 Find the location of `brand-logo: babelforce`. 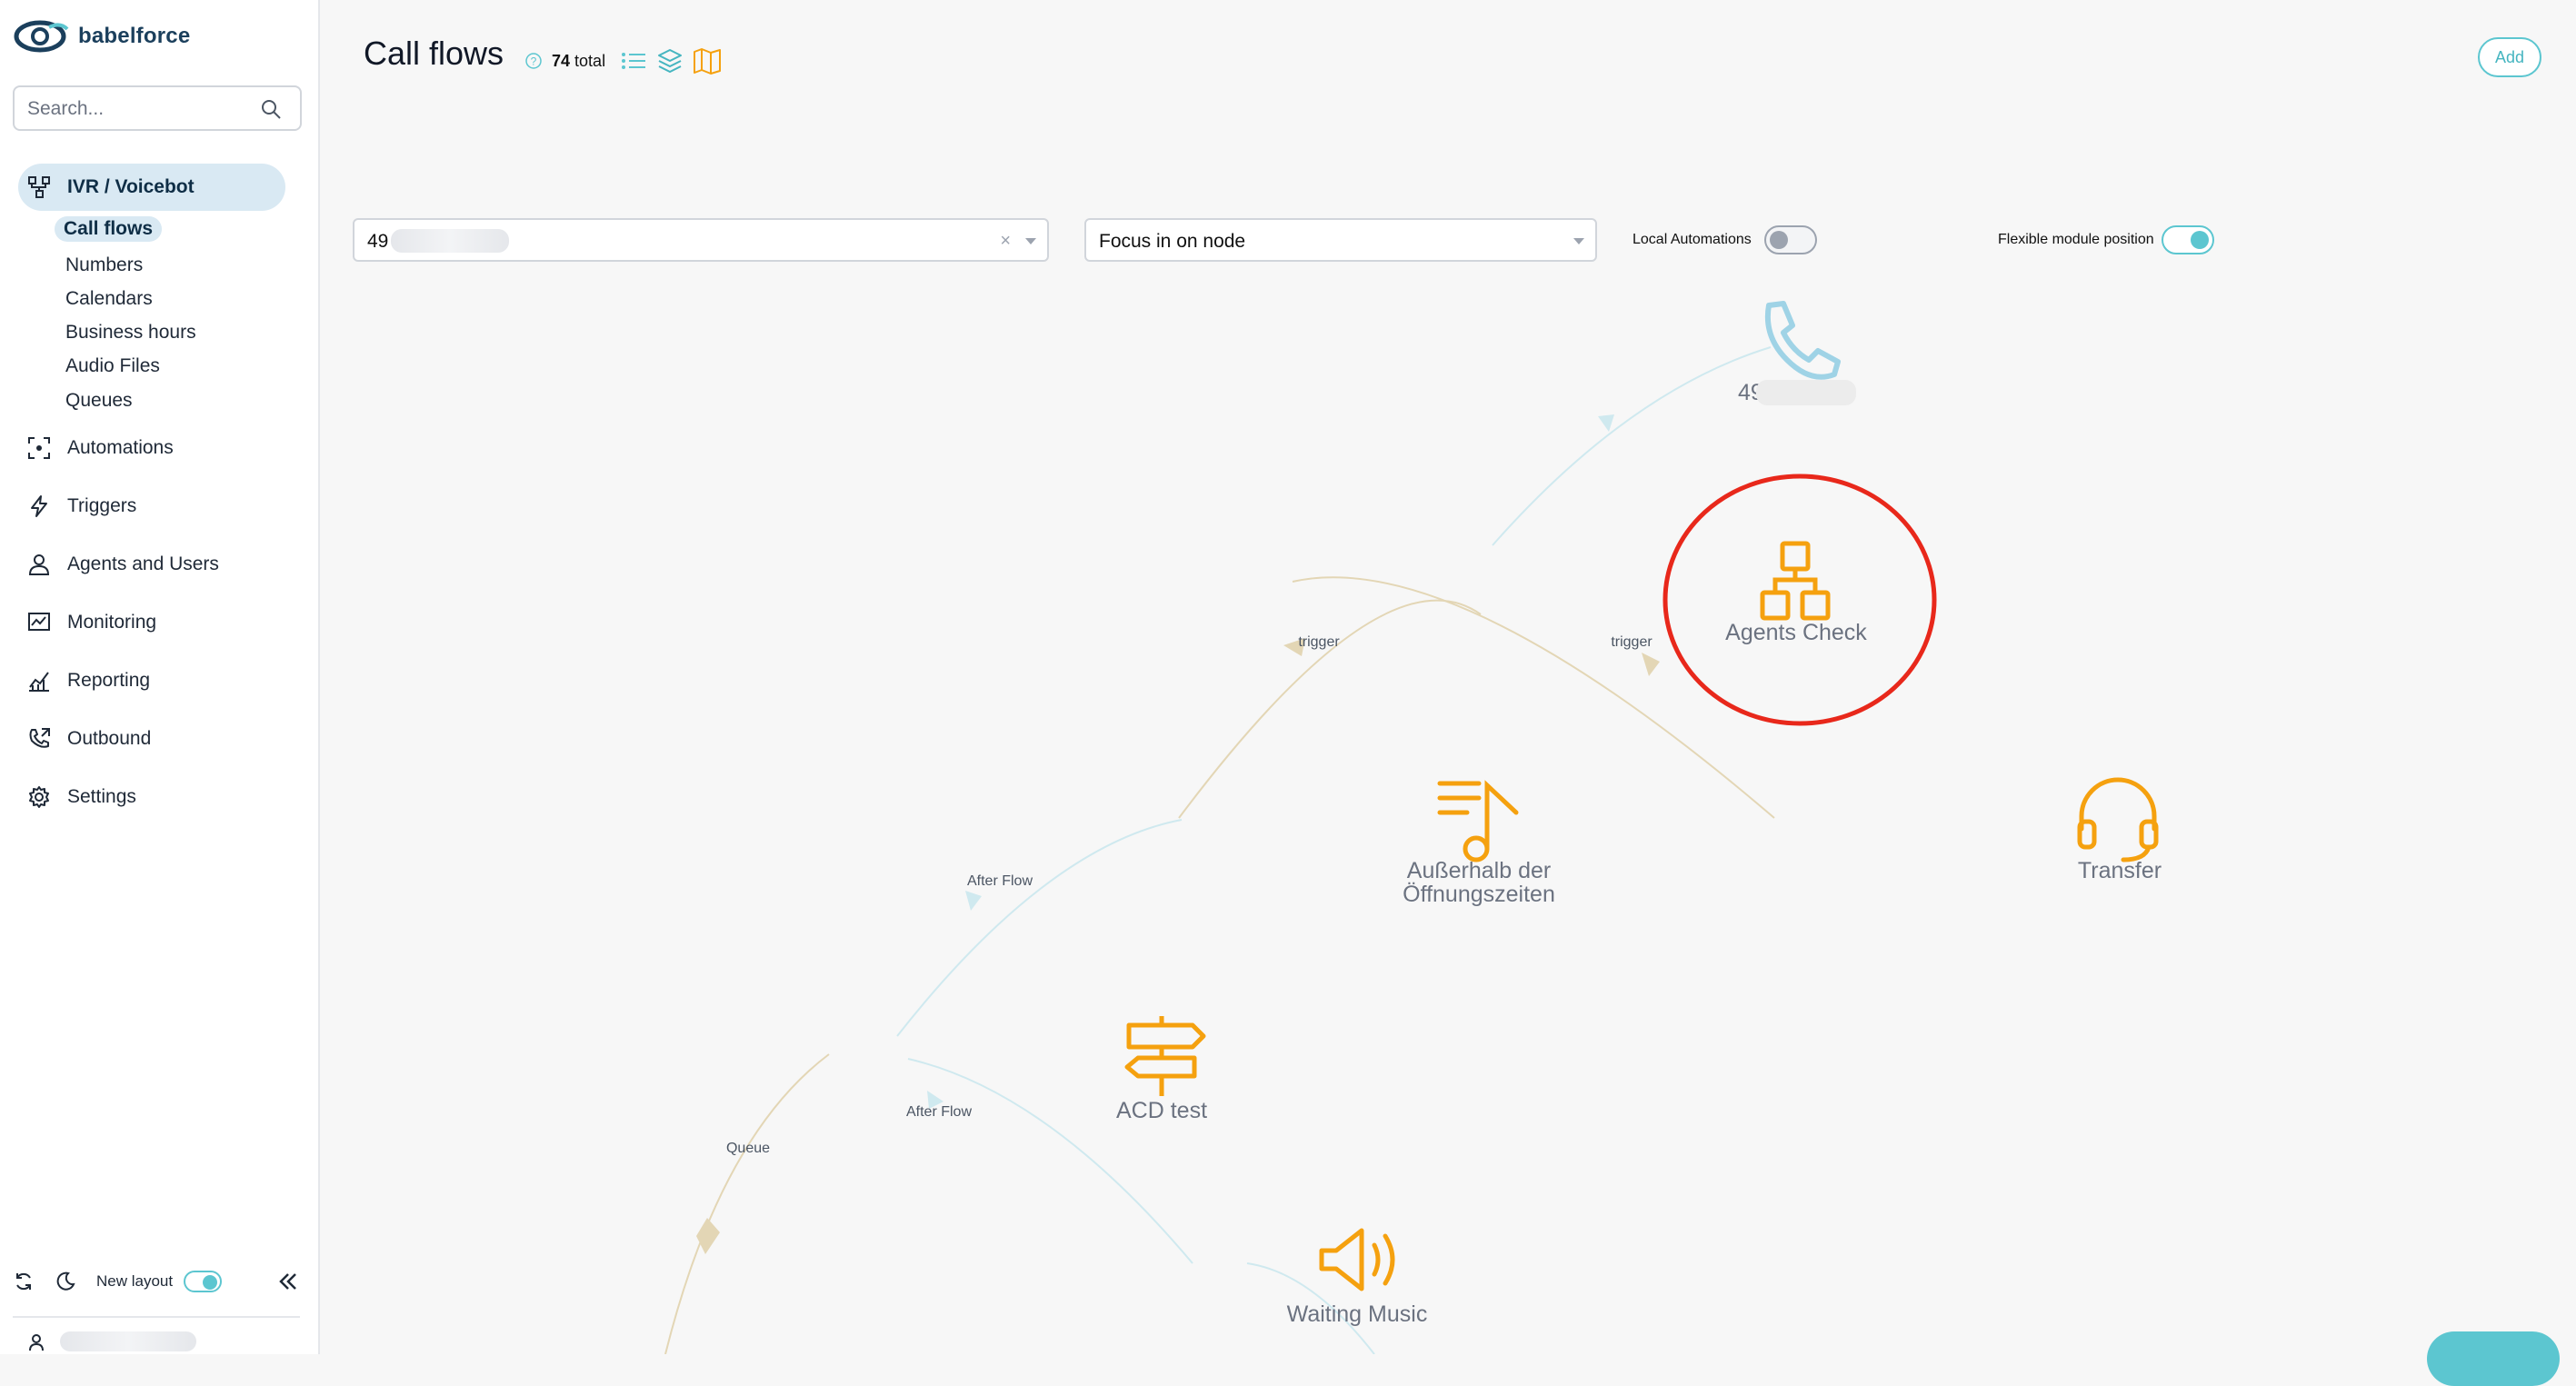

brand-logo: babelforce is located at coordinates (101, 36).